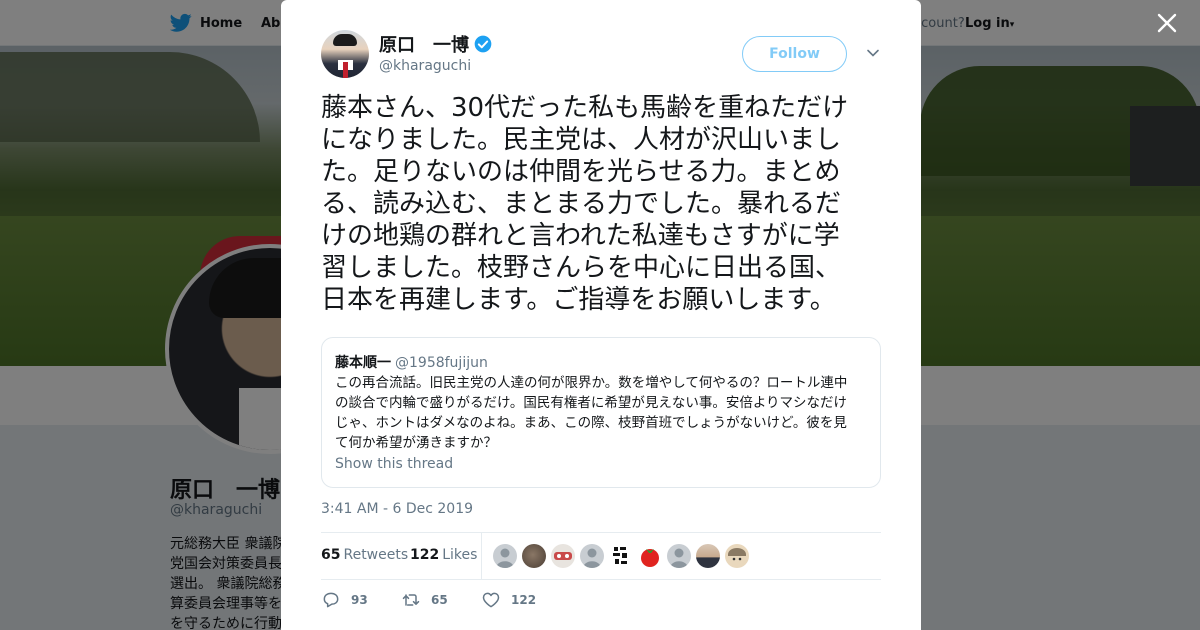 The width and height of the screenshot is (1200, 630). I want to click on show-thread-link: Show this thread, so click(394, 464).